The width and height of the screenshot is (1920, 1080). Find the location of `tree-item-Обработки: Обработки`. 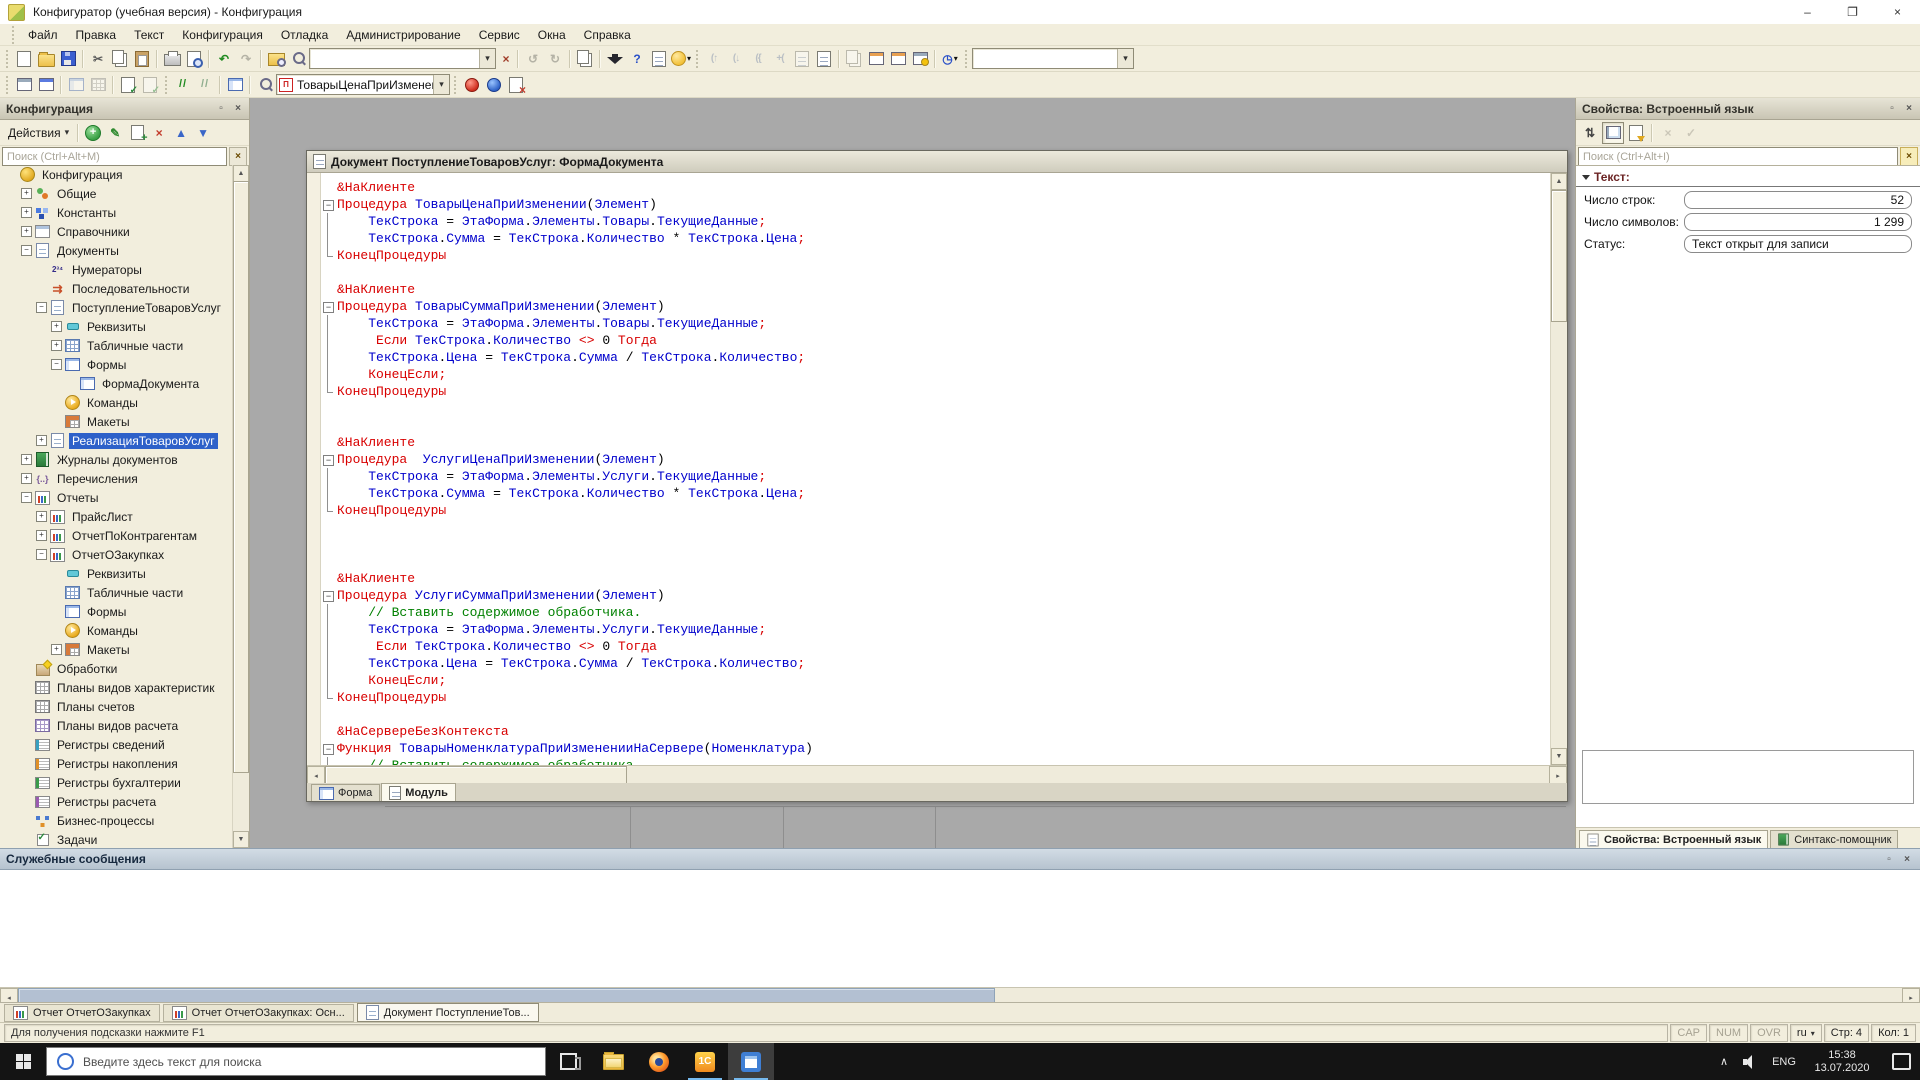

tree-item-Обработки: Обработки is located at coordinates (116, 668).